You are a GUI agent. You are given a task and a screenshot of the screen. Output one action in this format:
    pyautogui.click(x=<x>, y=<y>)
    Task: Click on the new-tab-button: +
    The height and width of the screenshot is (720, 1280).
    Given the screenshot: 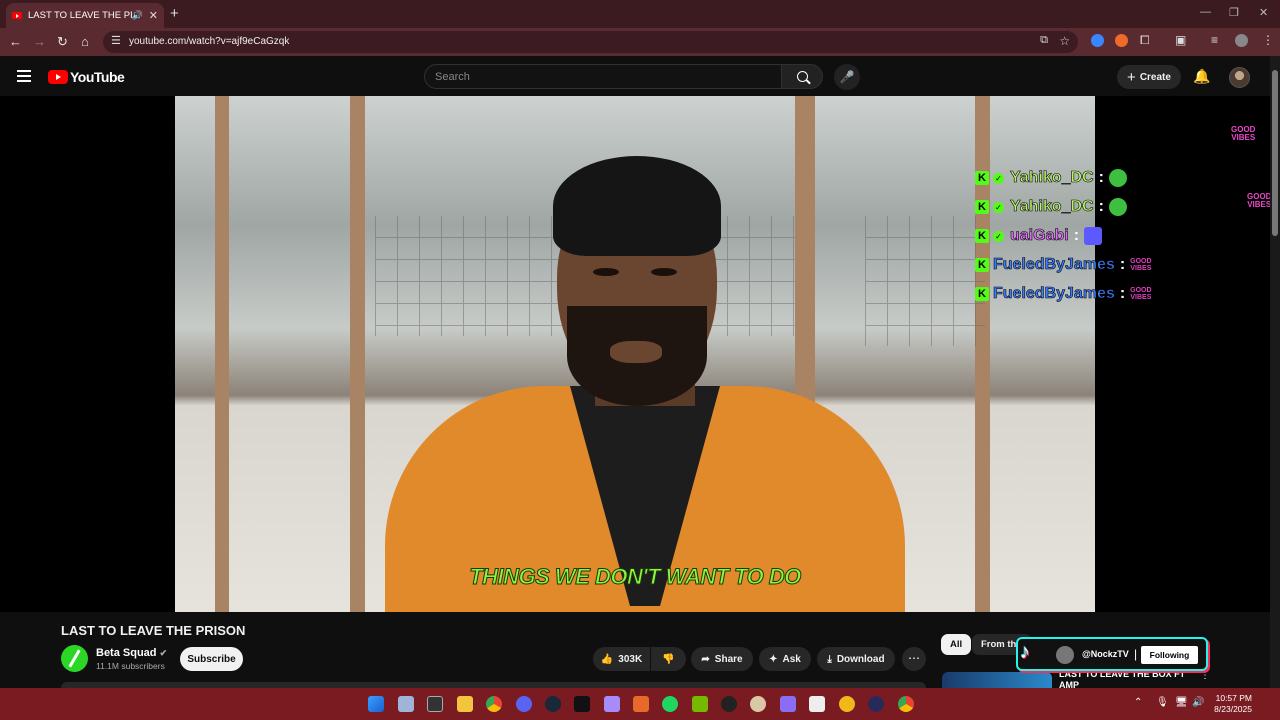 What is the action you would take?
    pyautogui.click(x=174, y=13)
    